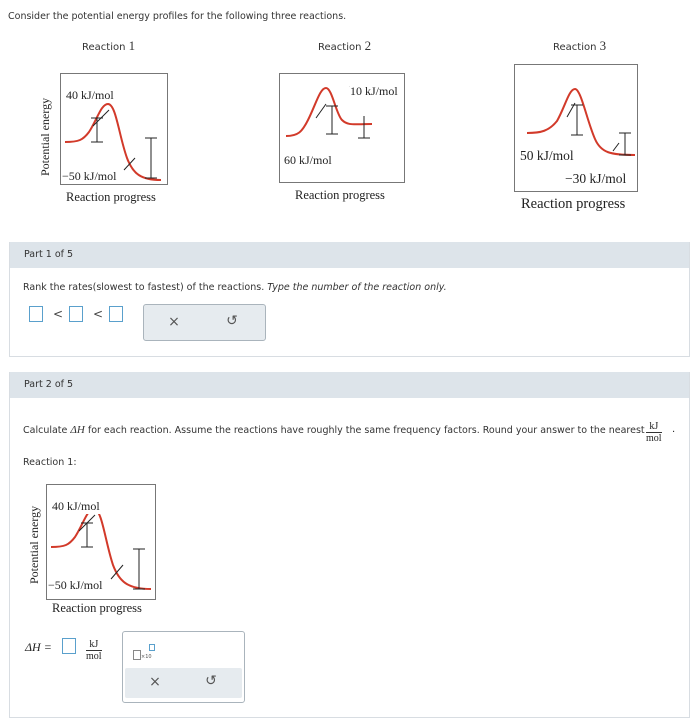 This screenshot has height=720, width=690. Describe the element at coordinates (90, 95) in the screenshot. I see `reaction-1-activation-label: 40 kJ/mol` at that location.